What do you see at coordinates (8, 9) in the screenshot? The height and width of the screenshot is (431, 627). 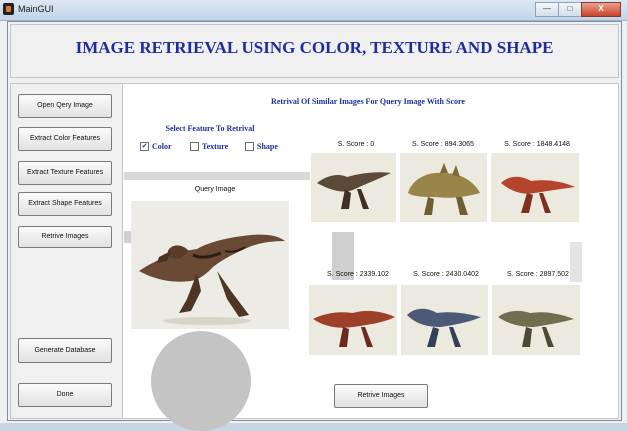 I see `matlab-app-icon` at bounding box center [8, 9].